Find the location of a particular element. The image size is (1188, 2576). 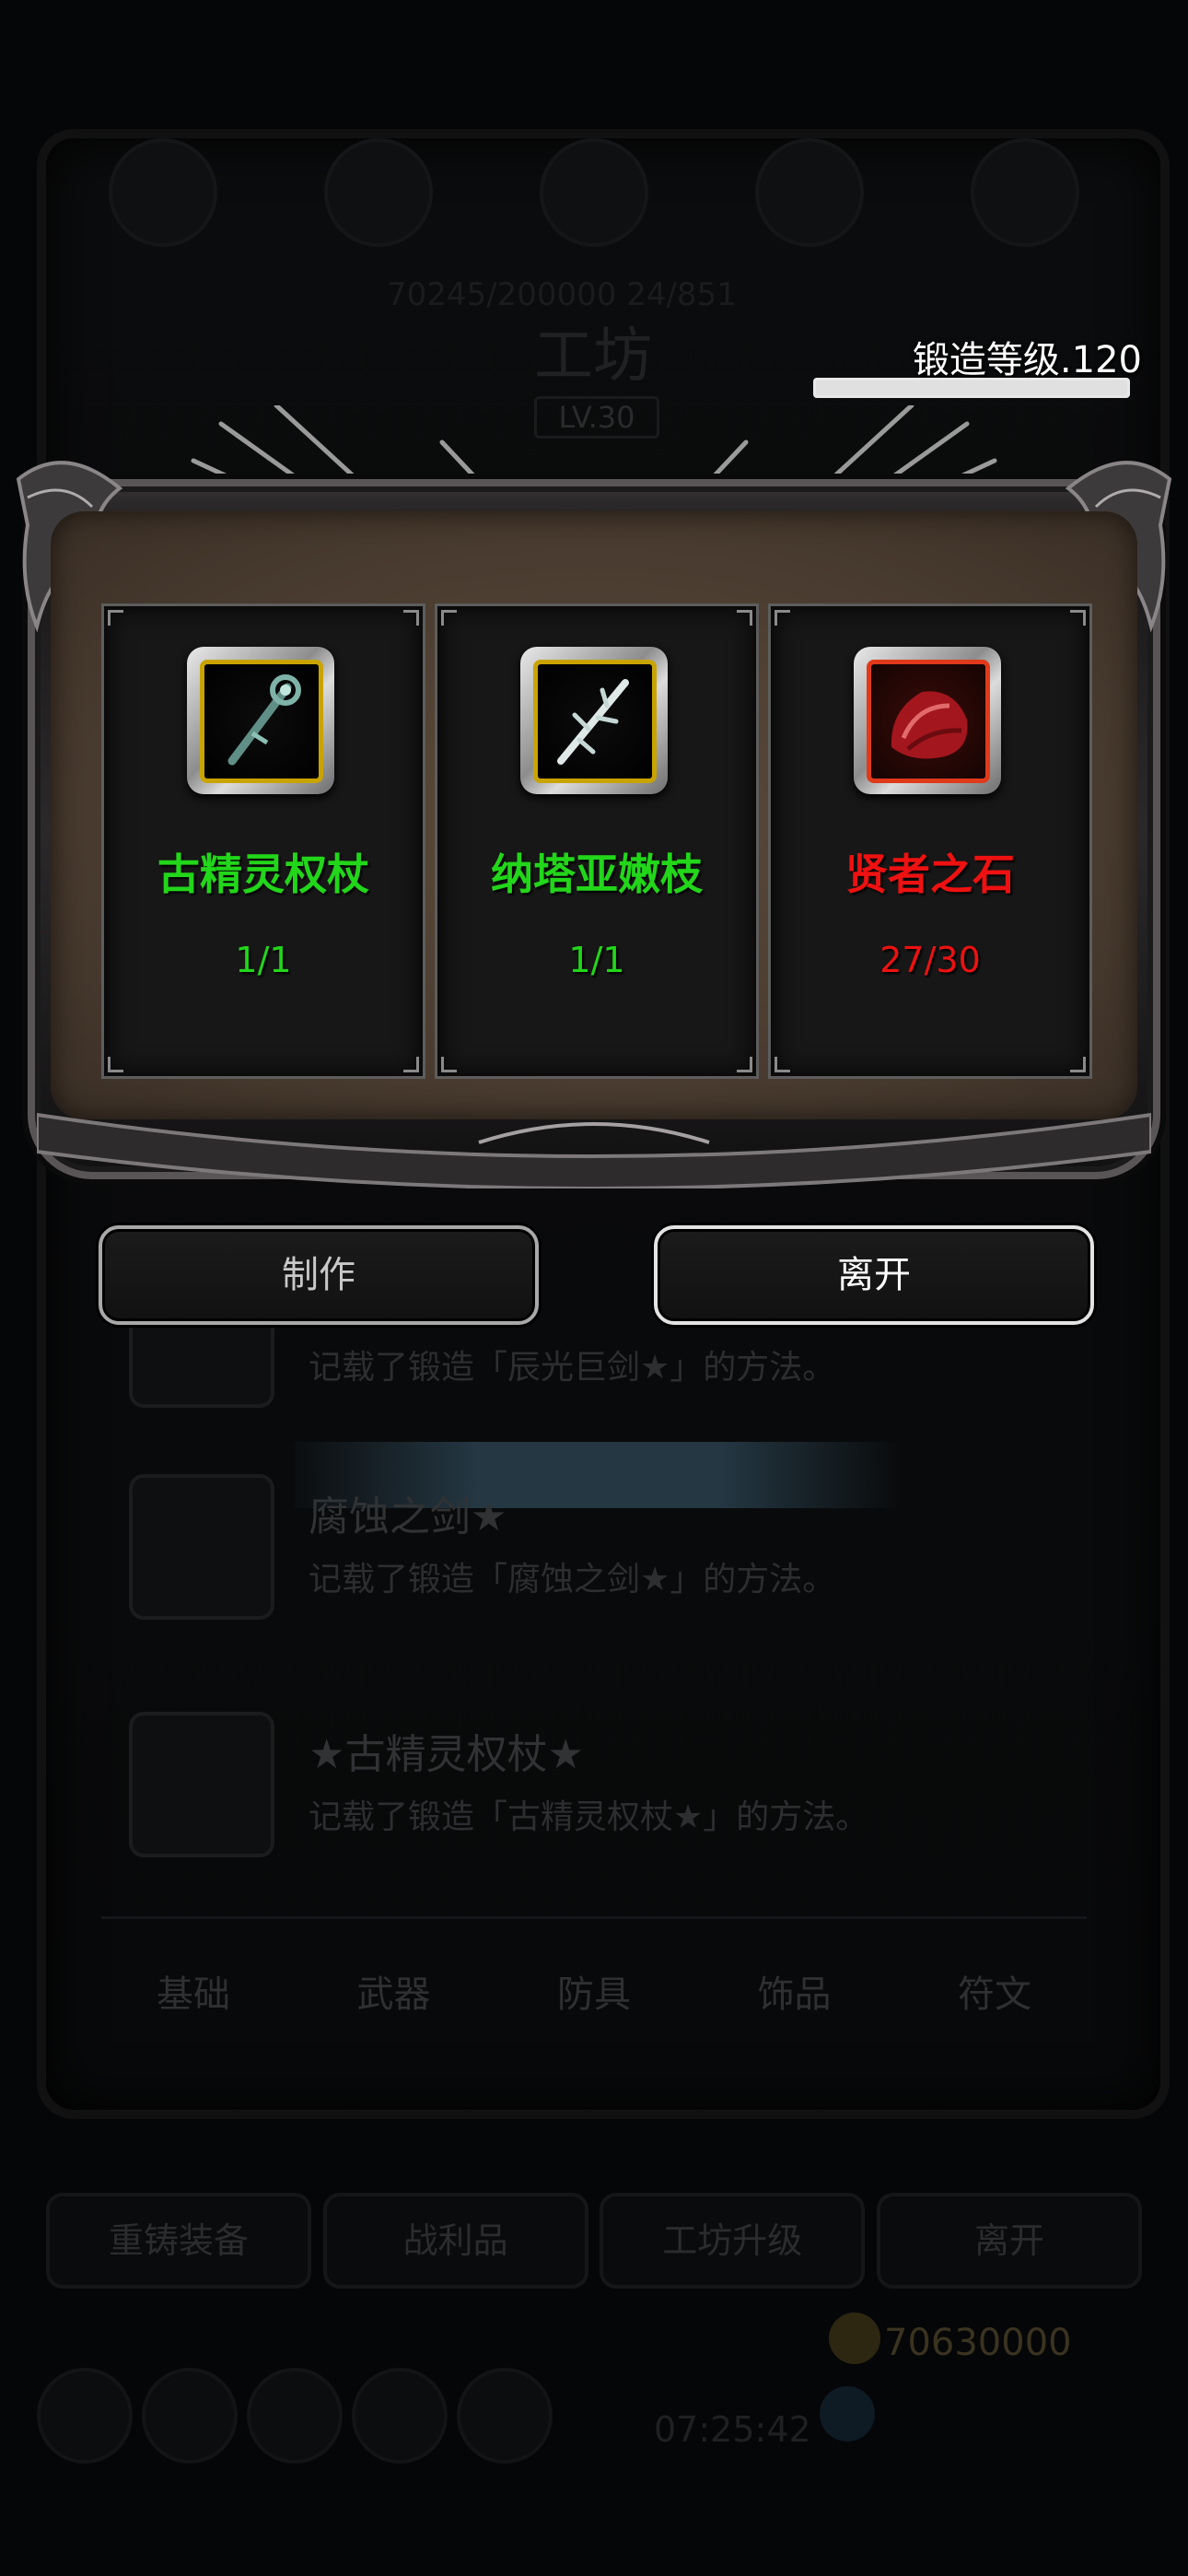

gold-amount: 70630000 is located at coordinates (978, 2343).